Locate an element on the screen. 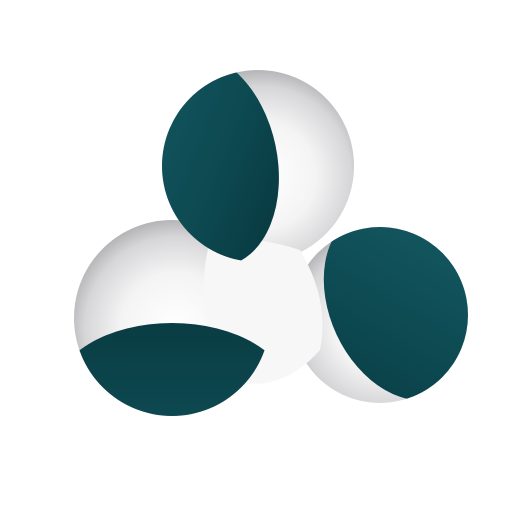 The height and width of the screenshot is (512, 512). teal-crescent-bottom is located at coordinates (172, 369).